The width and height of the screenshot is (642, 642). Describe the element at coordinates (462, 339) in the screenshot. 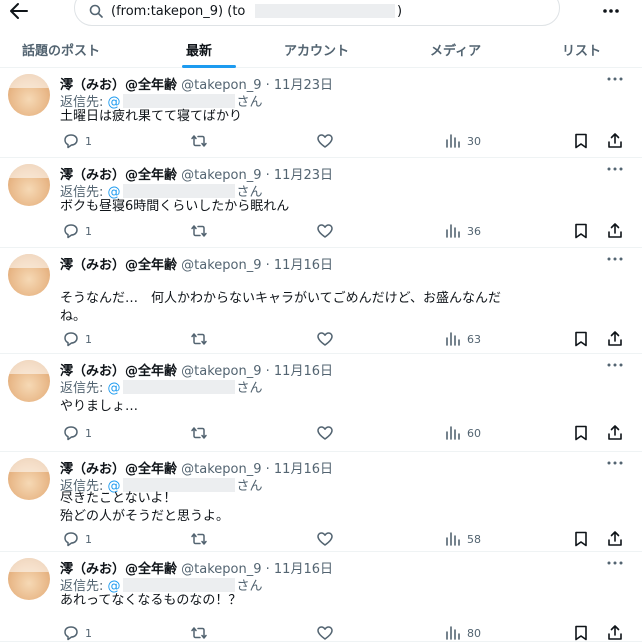

I see `views-button: 63` at that location.